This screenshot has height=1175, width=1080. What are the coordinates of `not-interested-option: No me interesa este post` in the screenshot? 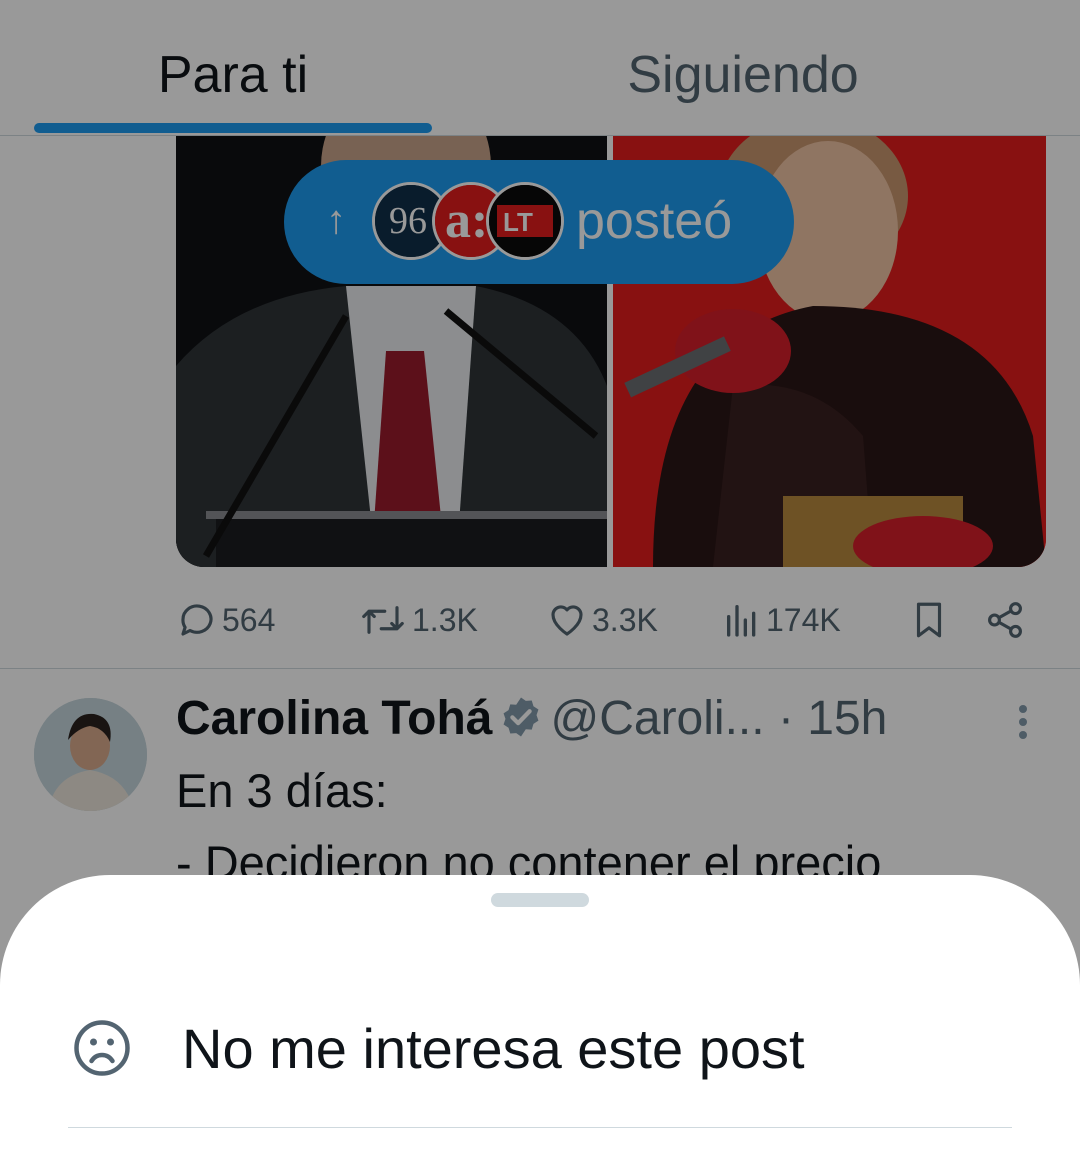 It's located at (540, 1050).